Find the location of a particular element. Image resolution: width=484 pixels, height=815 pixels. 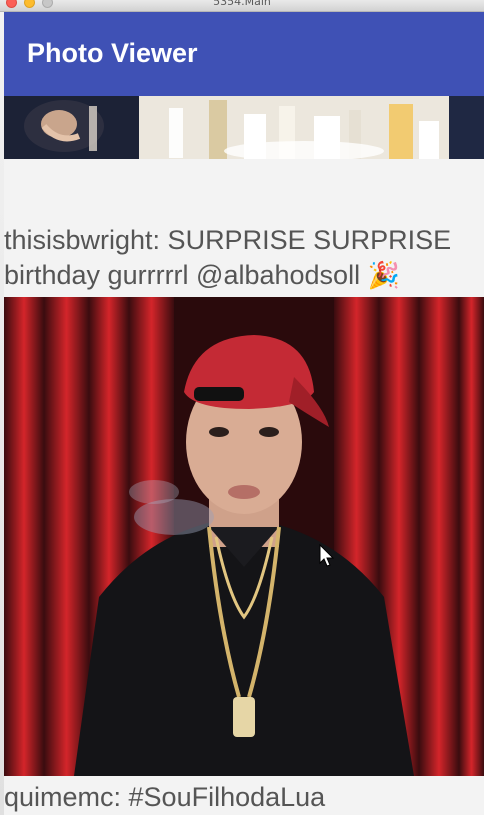

party-table-photo is located at coordinates (244, 127).